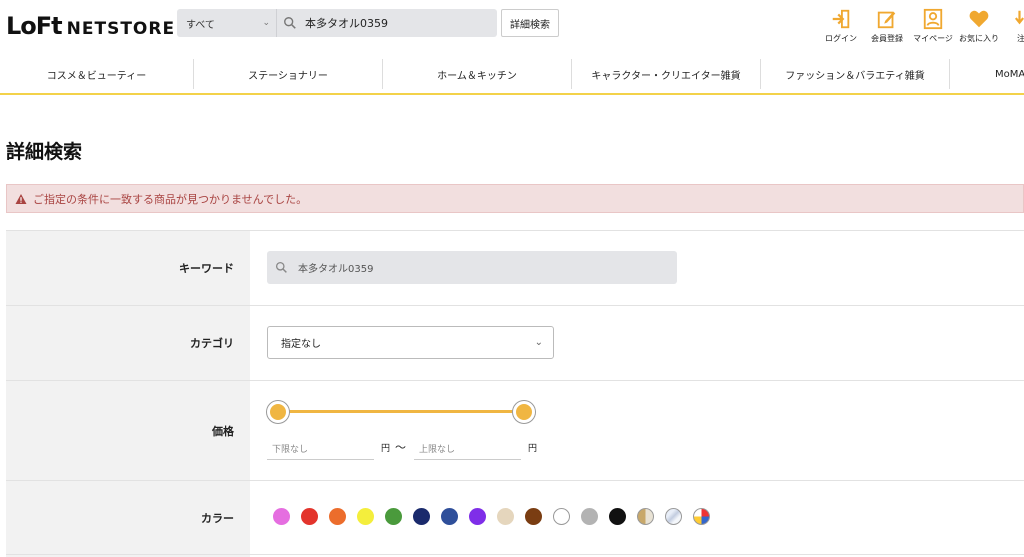  I want to click on category-select: 指定なし ⌄, so click(410, 342).